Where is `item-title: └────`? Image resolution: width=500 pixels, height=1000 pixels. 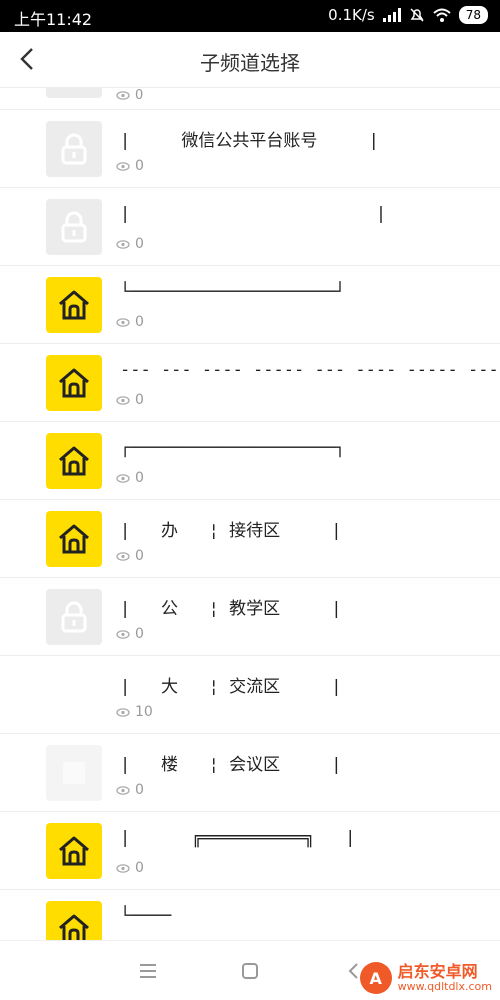 item-title: └──── is located at coordinates (146, 916).